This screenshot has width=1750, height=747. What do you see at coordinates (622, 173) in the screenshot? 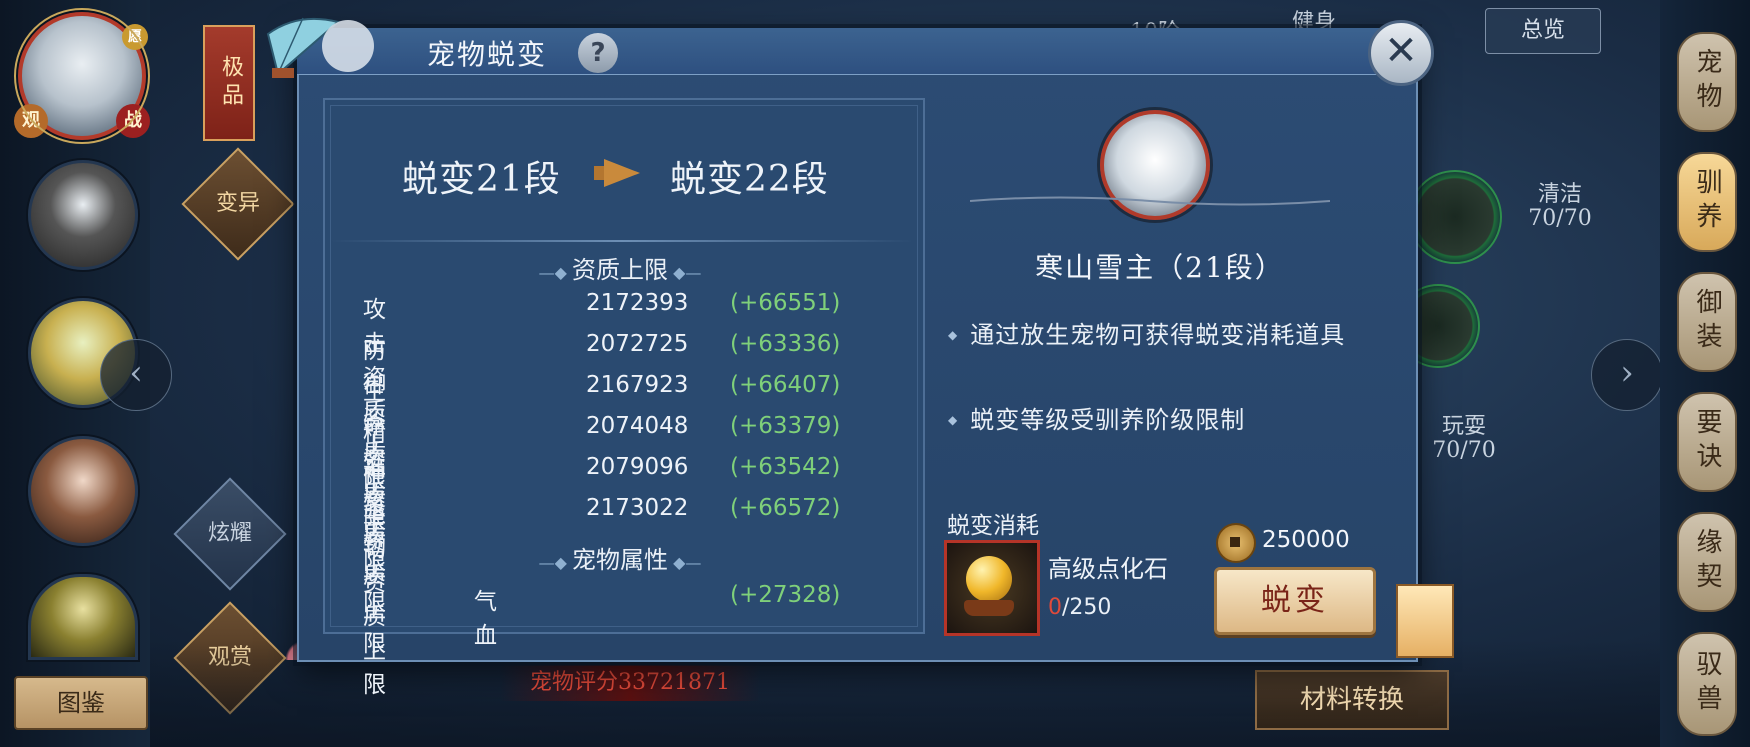
I see `arrow-right-icon` at bounding box center [622, 173].